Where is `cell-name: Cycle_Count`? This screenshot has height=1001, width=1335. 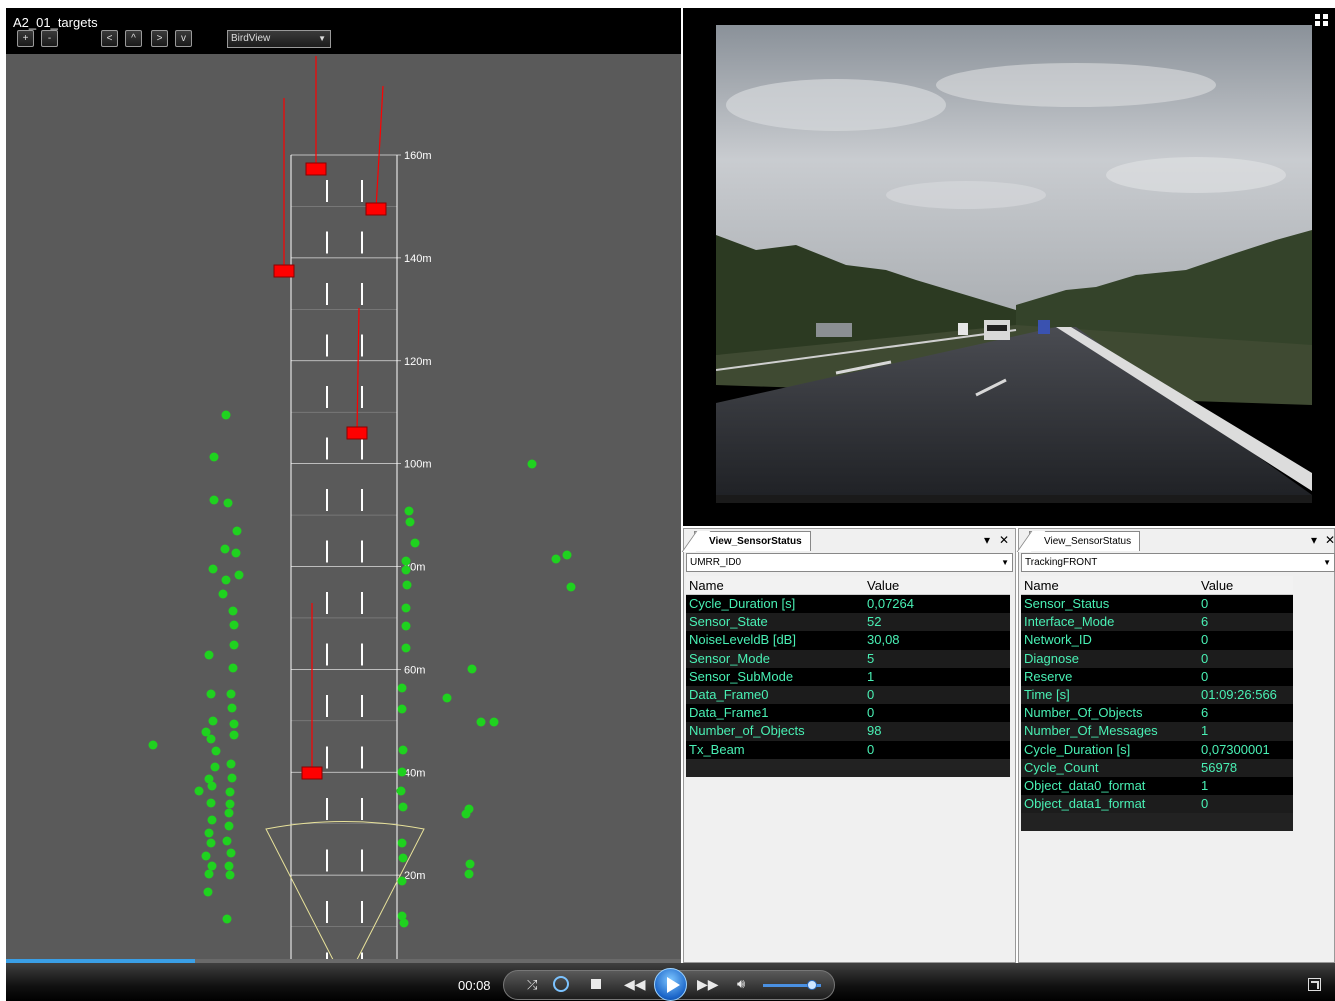
cell-name: Cycle_Count is located at coordinates (1061, 767).